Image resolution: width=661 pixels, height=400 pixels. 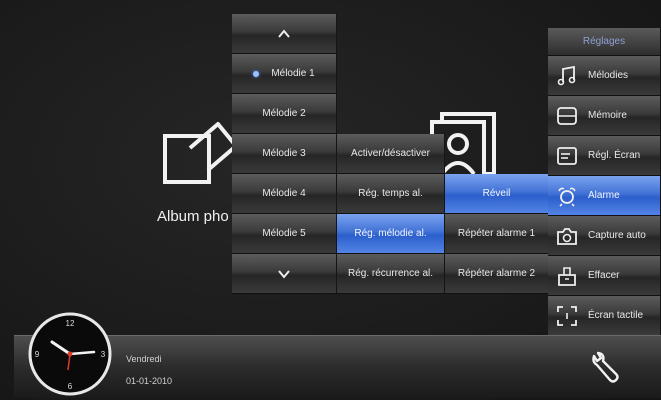 I want to click on alarm-settings-label: Activer/désactiver, so click(x=390, y=153).